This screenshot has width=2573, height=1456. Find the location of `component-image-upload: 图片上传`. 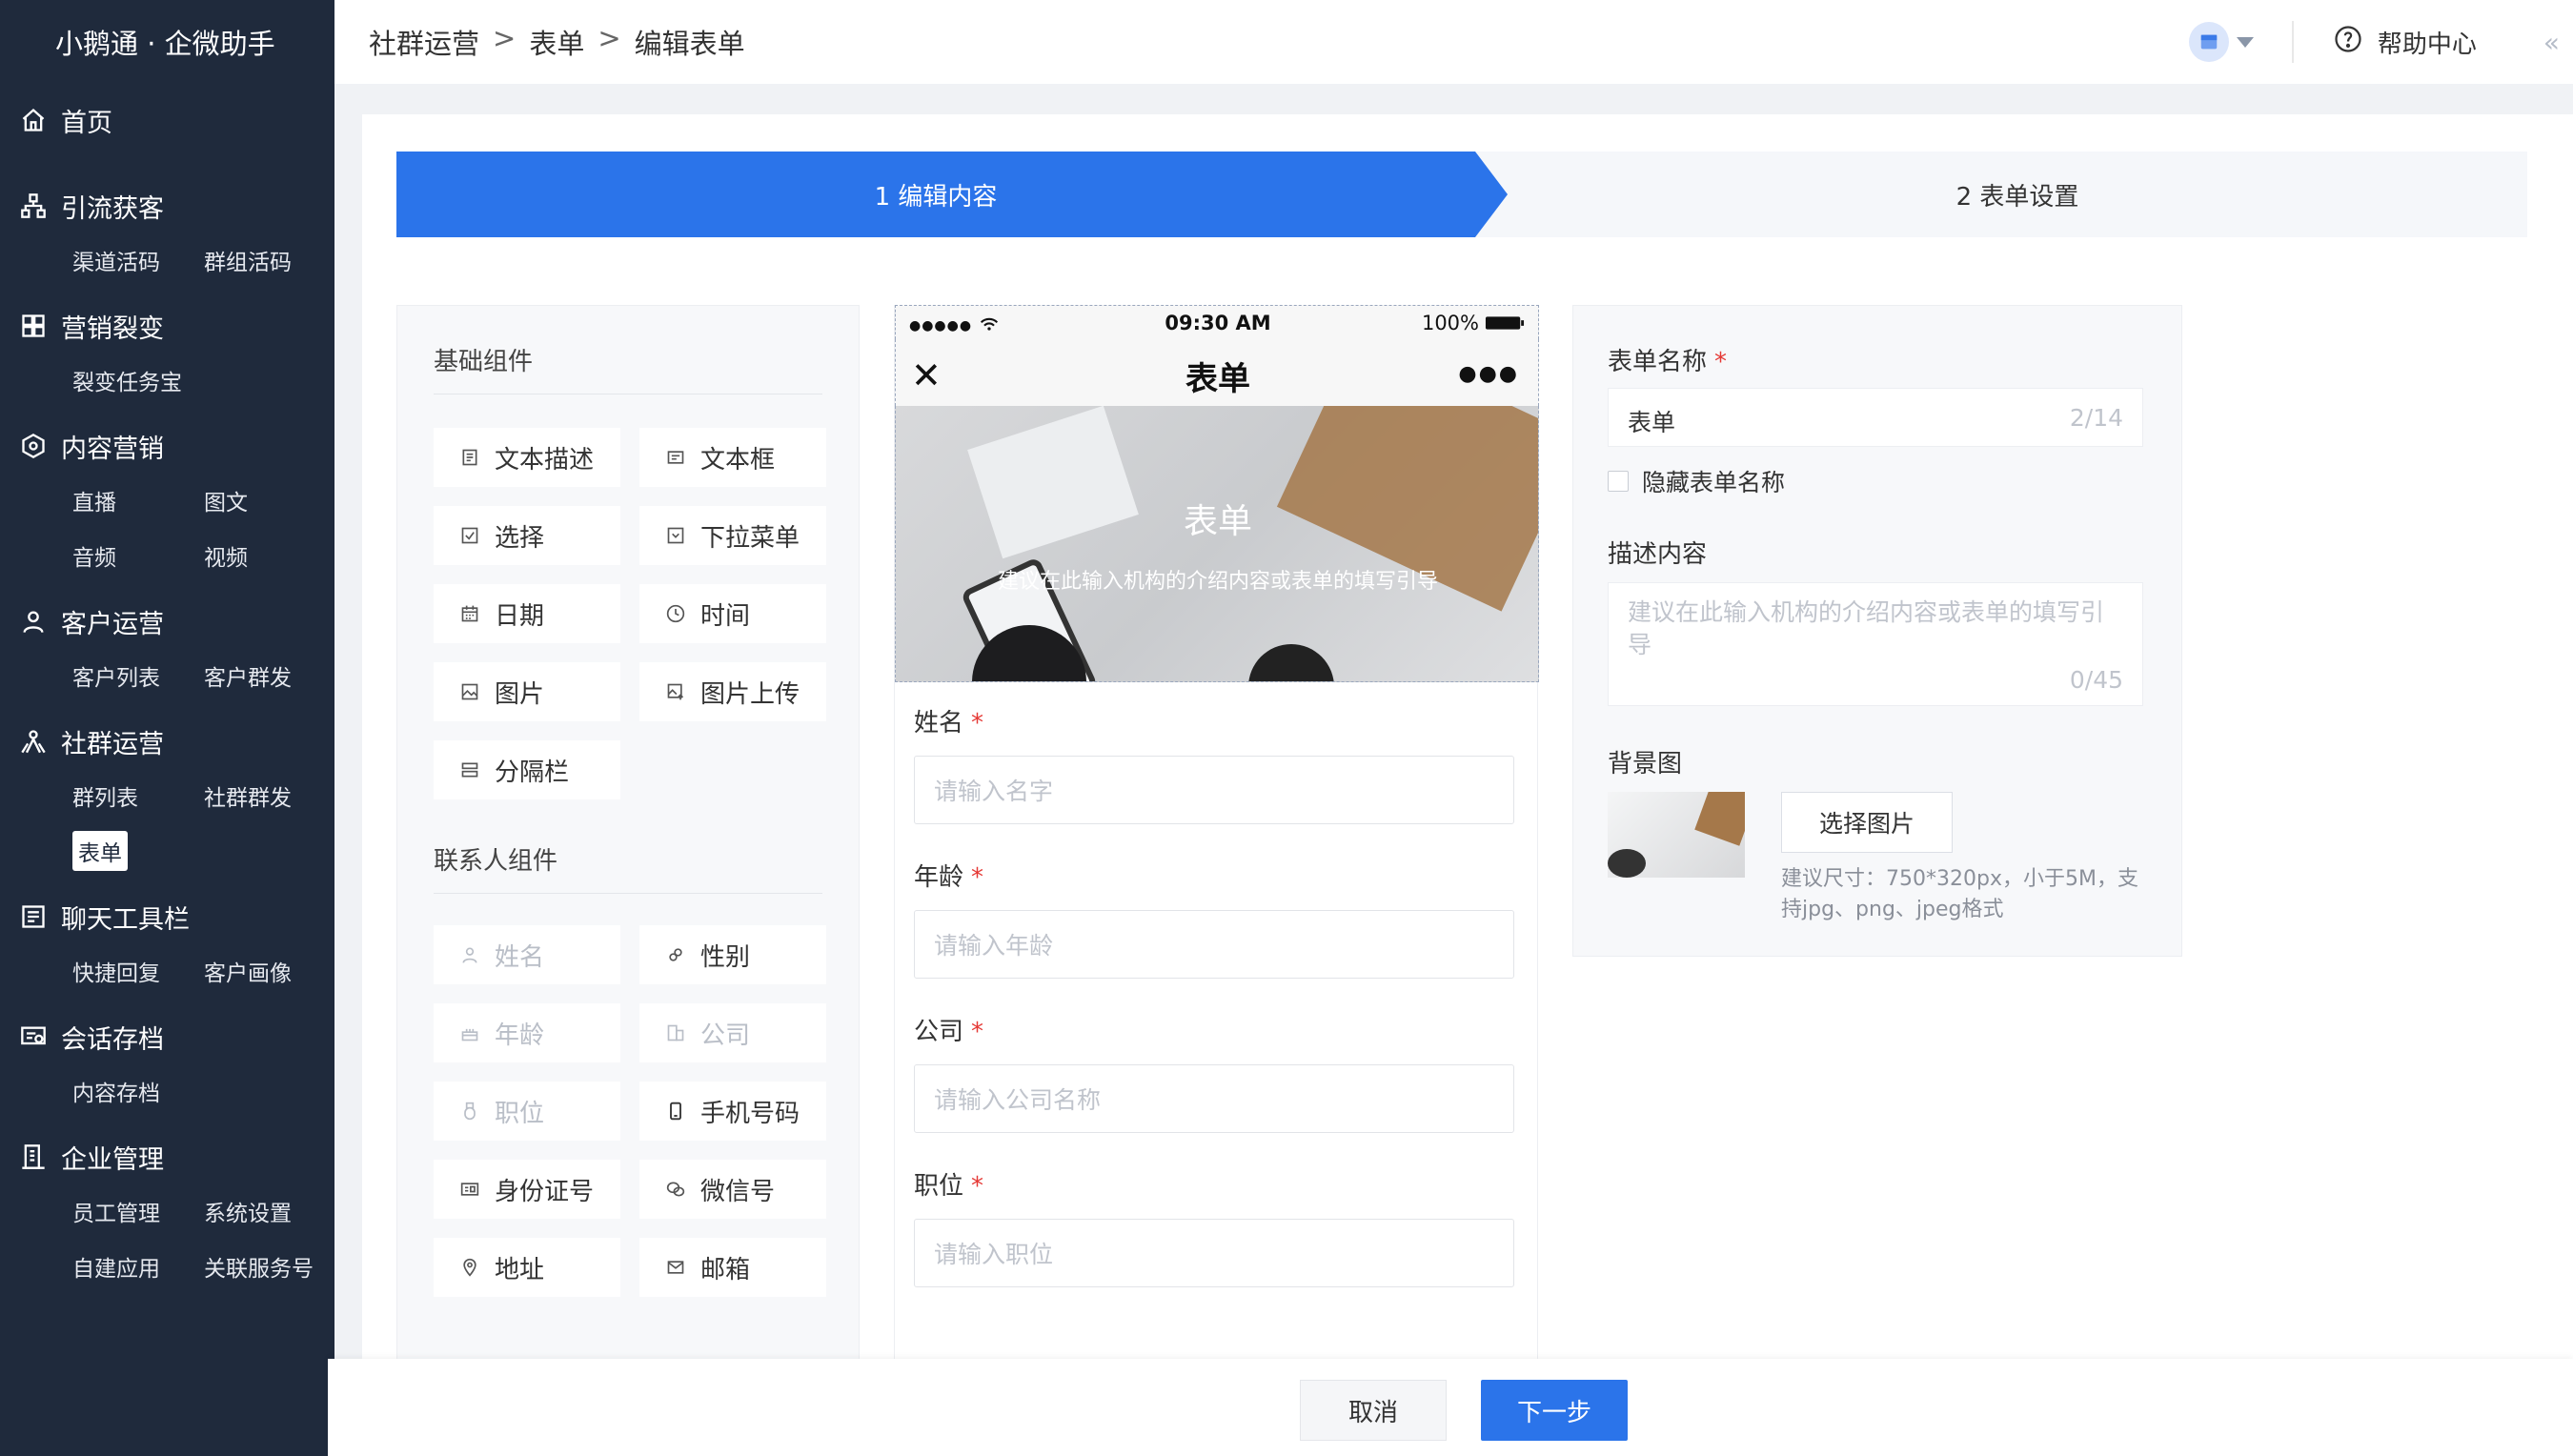

component-image-upload: 图片上传 is located at coordinates (733, 691).